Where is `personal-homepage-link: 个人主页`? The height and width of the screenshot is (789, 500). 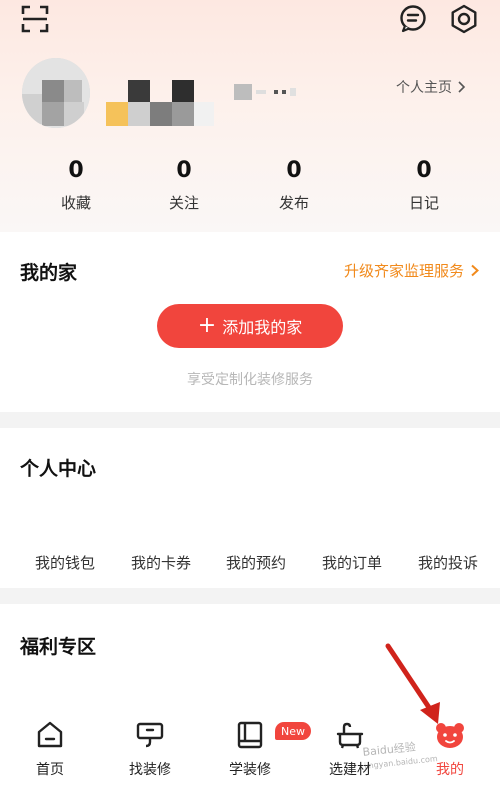 personal-homepage-link: 个人主页 is located at coordinates (431, 87).